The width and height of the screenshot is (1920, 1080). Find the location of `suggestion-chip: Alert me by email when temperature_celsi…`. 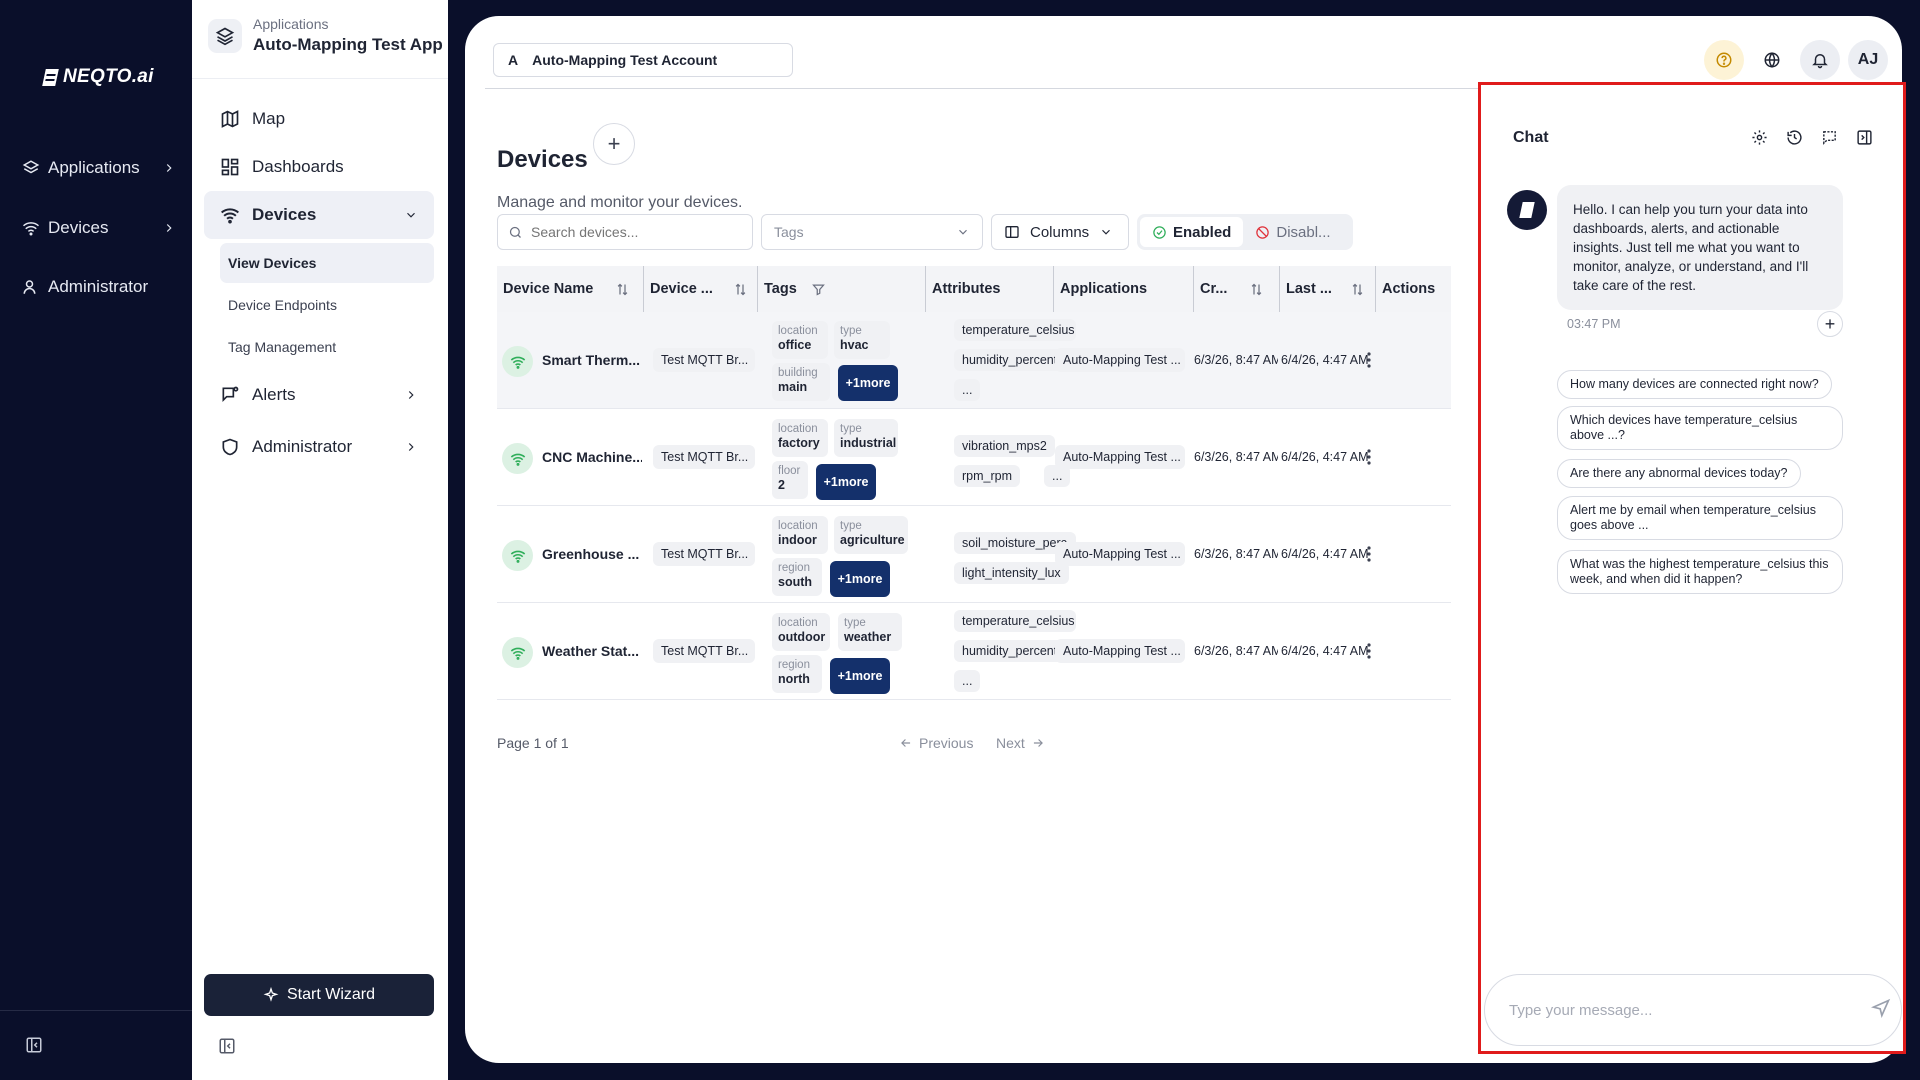

suggestion-chip: Alert me by email when temperature_celsi… is located at coordinates (1700, 518).